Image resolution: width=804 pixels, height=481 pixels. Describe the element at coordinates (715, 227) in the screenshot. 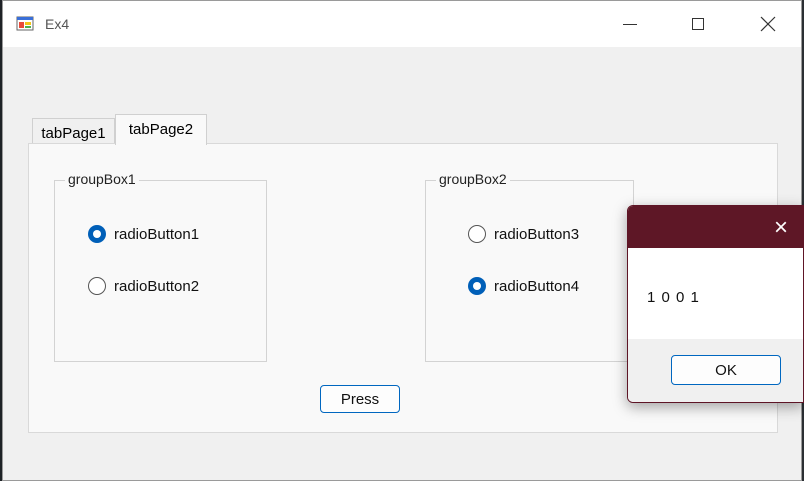

I see `message-box-title-bar: ×` at that location.